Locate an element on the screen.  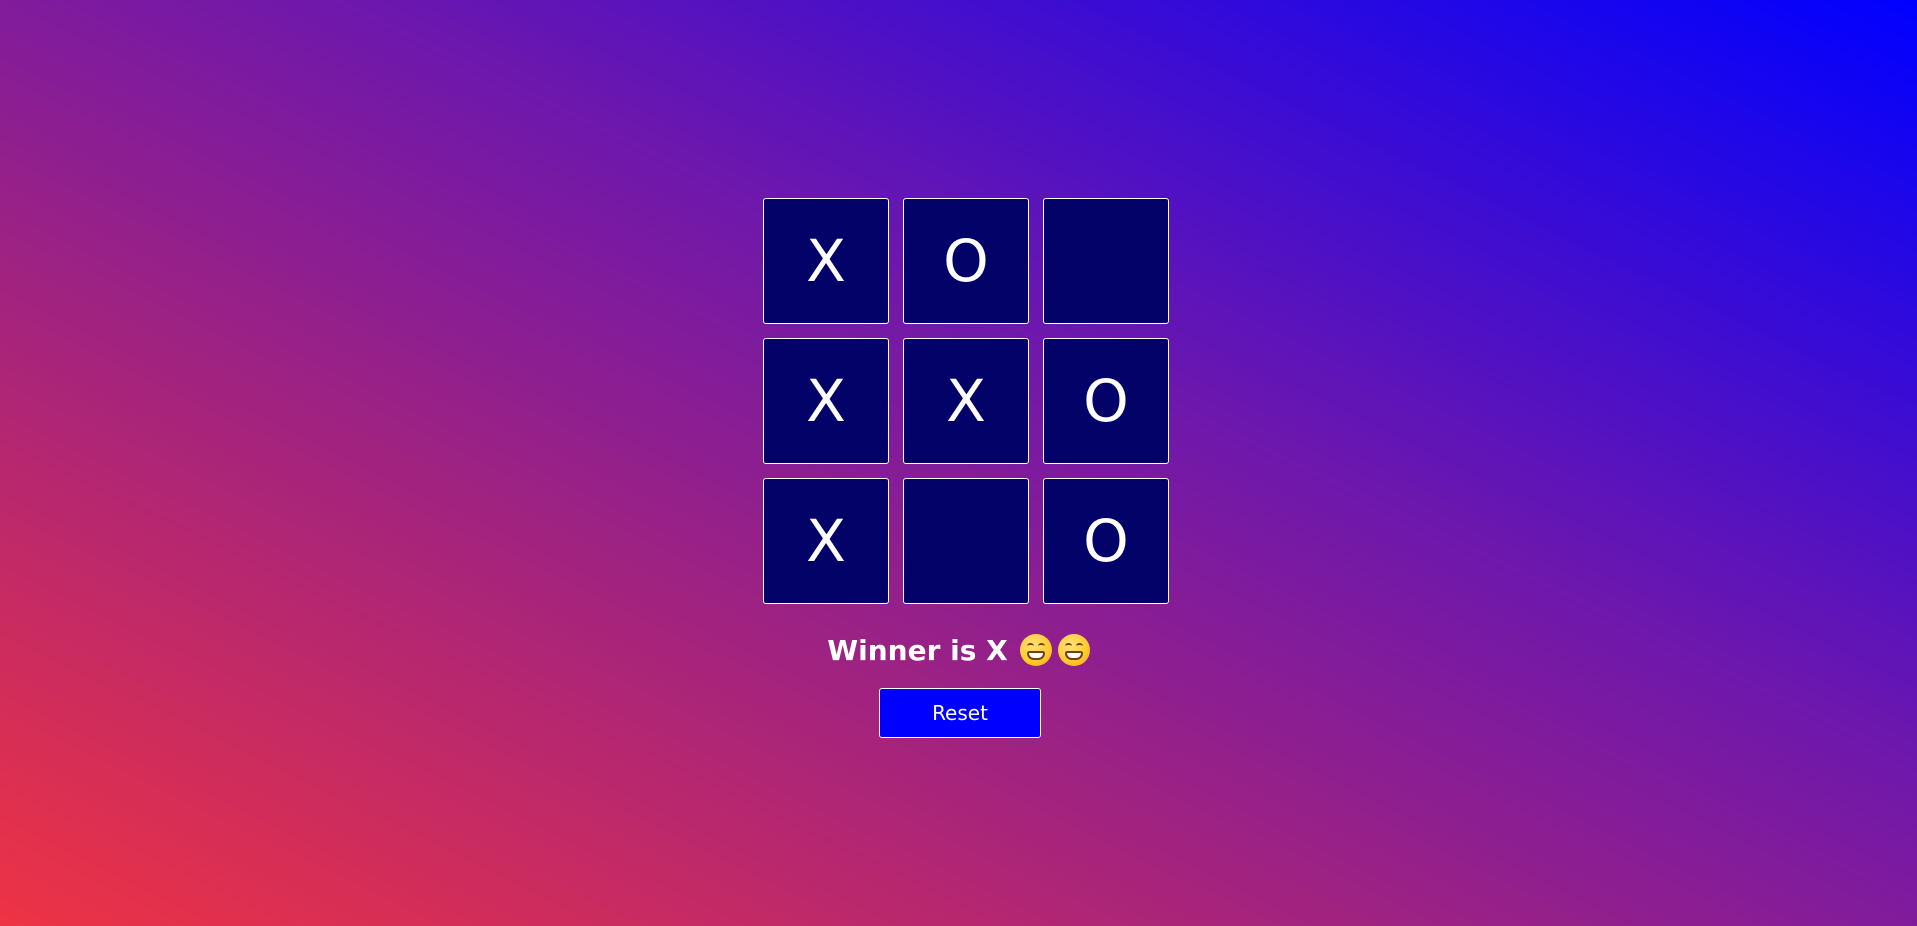
winner-status: Winner is X is located at coordinates (958, 650).